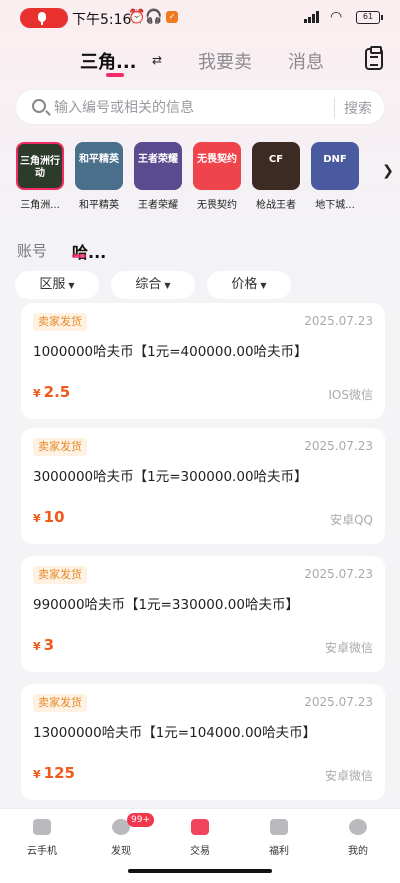 Image resolution: width=400 pixels, height=883 pixels. What do you see at coordinates (49, 517) in the screenshot?
I see `listing-price: ¥10` at bounding box center [49, 517].